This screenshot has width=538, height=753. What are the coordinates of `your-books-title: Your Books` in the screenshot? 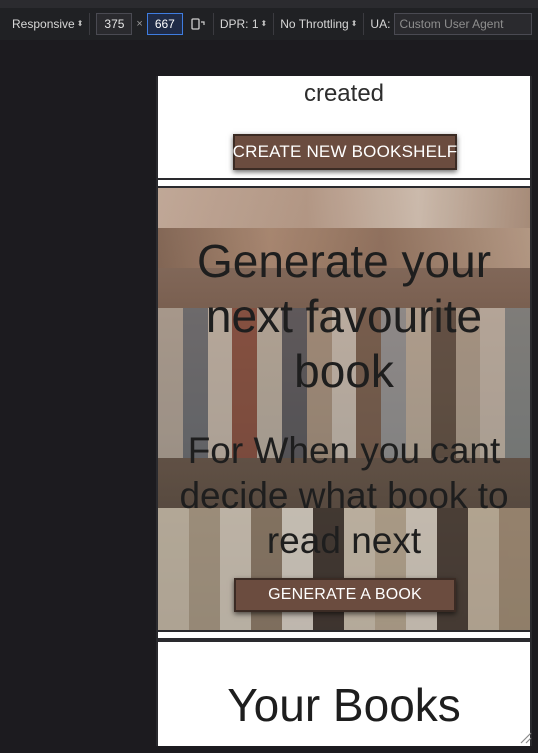 It's located at (344, 705).